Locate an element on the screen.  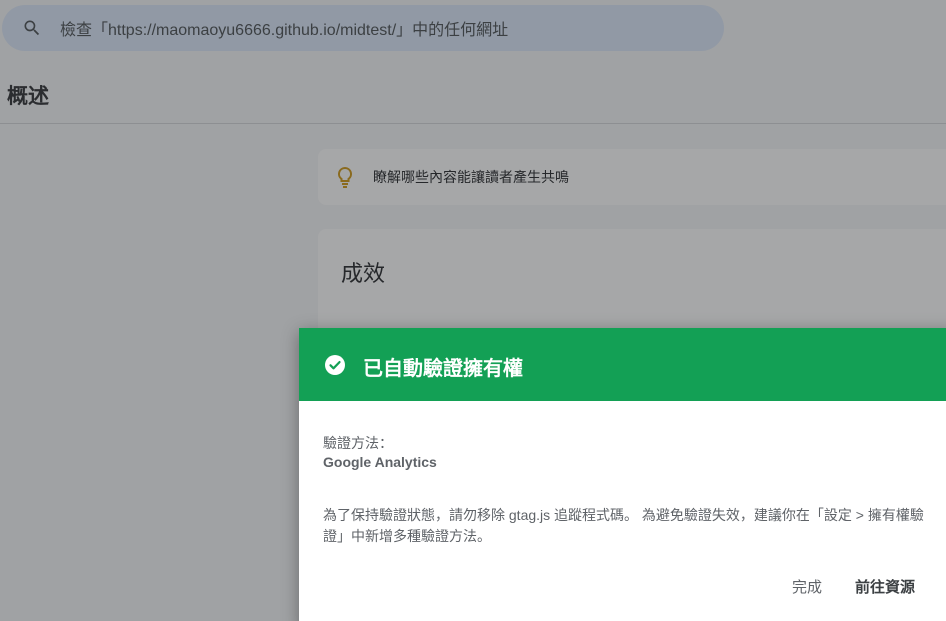
done-button: 完成 is located at coordinates (807, 586).